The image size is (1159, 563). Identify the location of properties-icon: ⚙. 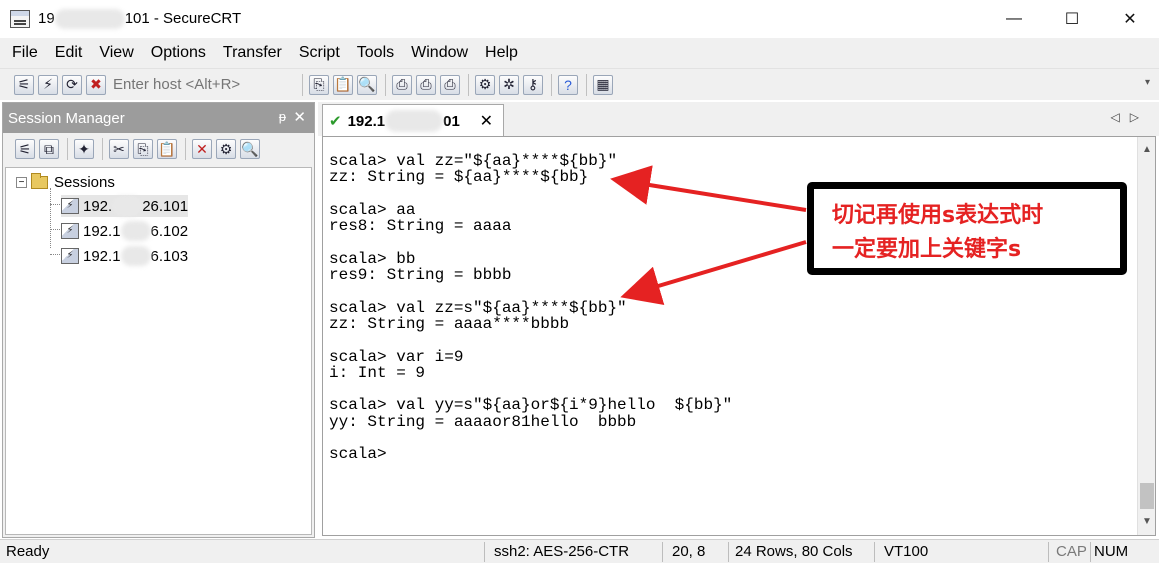
(226, 149).